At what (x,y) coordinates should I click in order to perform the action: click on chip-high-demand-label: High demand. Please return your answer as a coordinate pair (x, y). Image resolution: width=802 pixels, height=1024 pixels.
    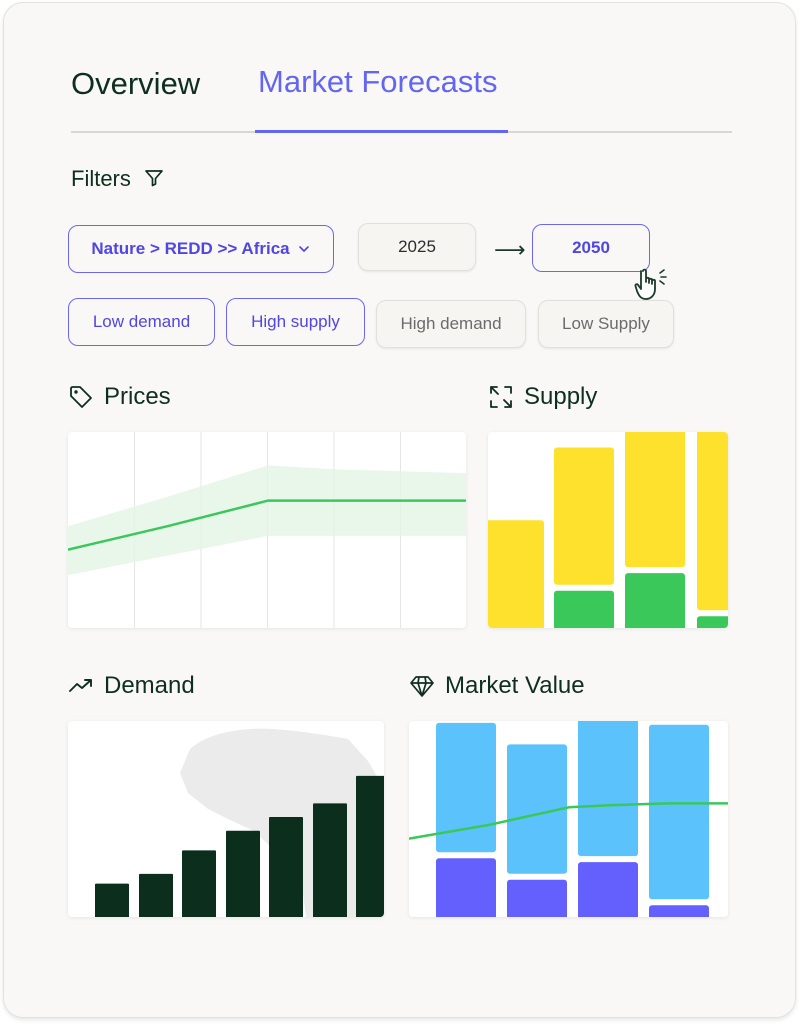
    Looking at the image, I should click on (451, 323).